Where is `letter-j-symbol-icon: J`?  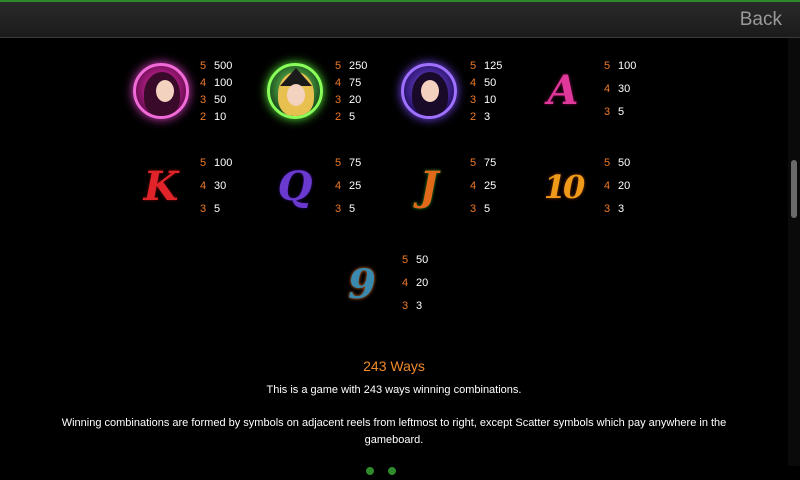 letter-j-symbol-icon: J is located at coordinates (429, 186).